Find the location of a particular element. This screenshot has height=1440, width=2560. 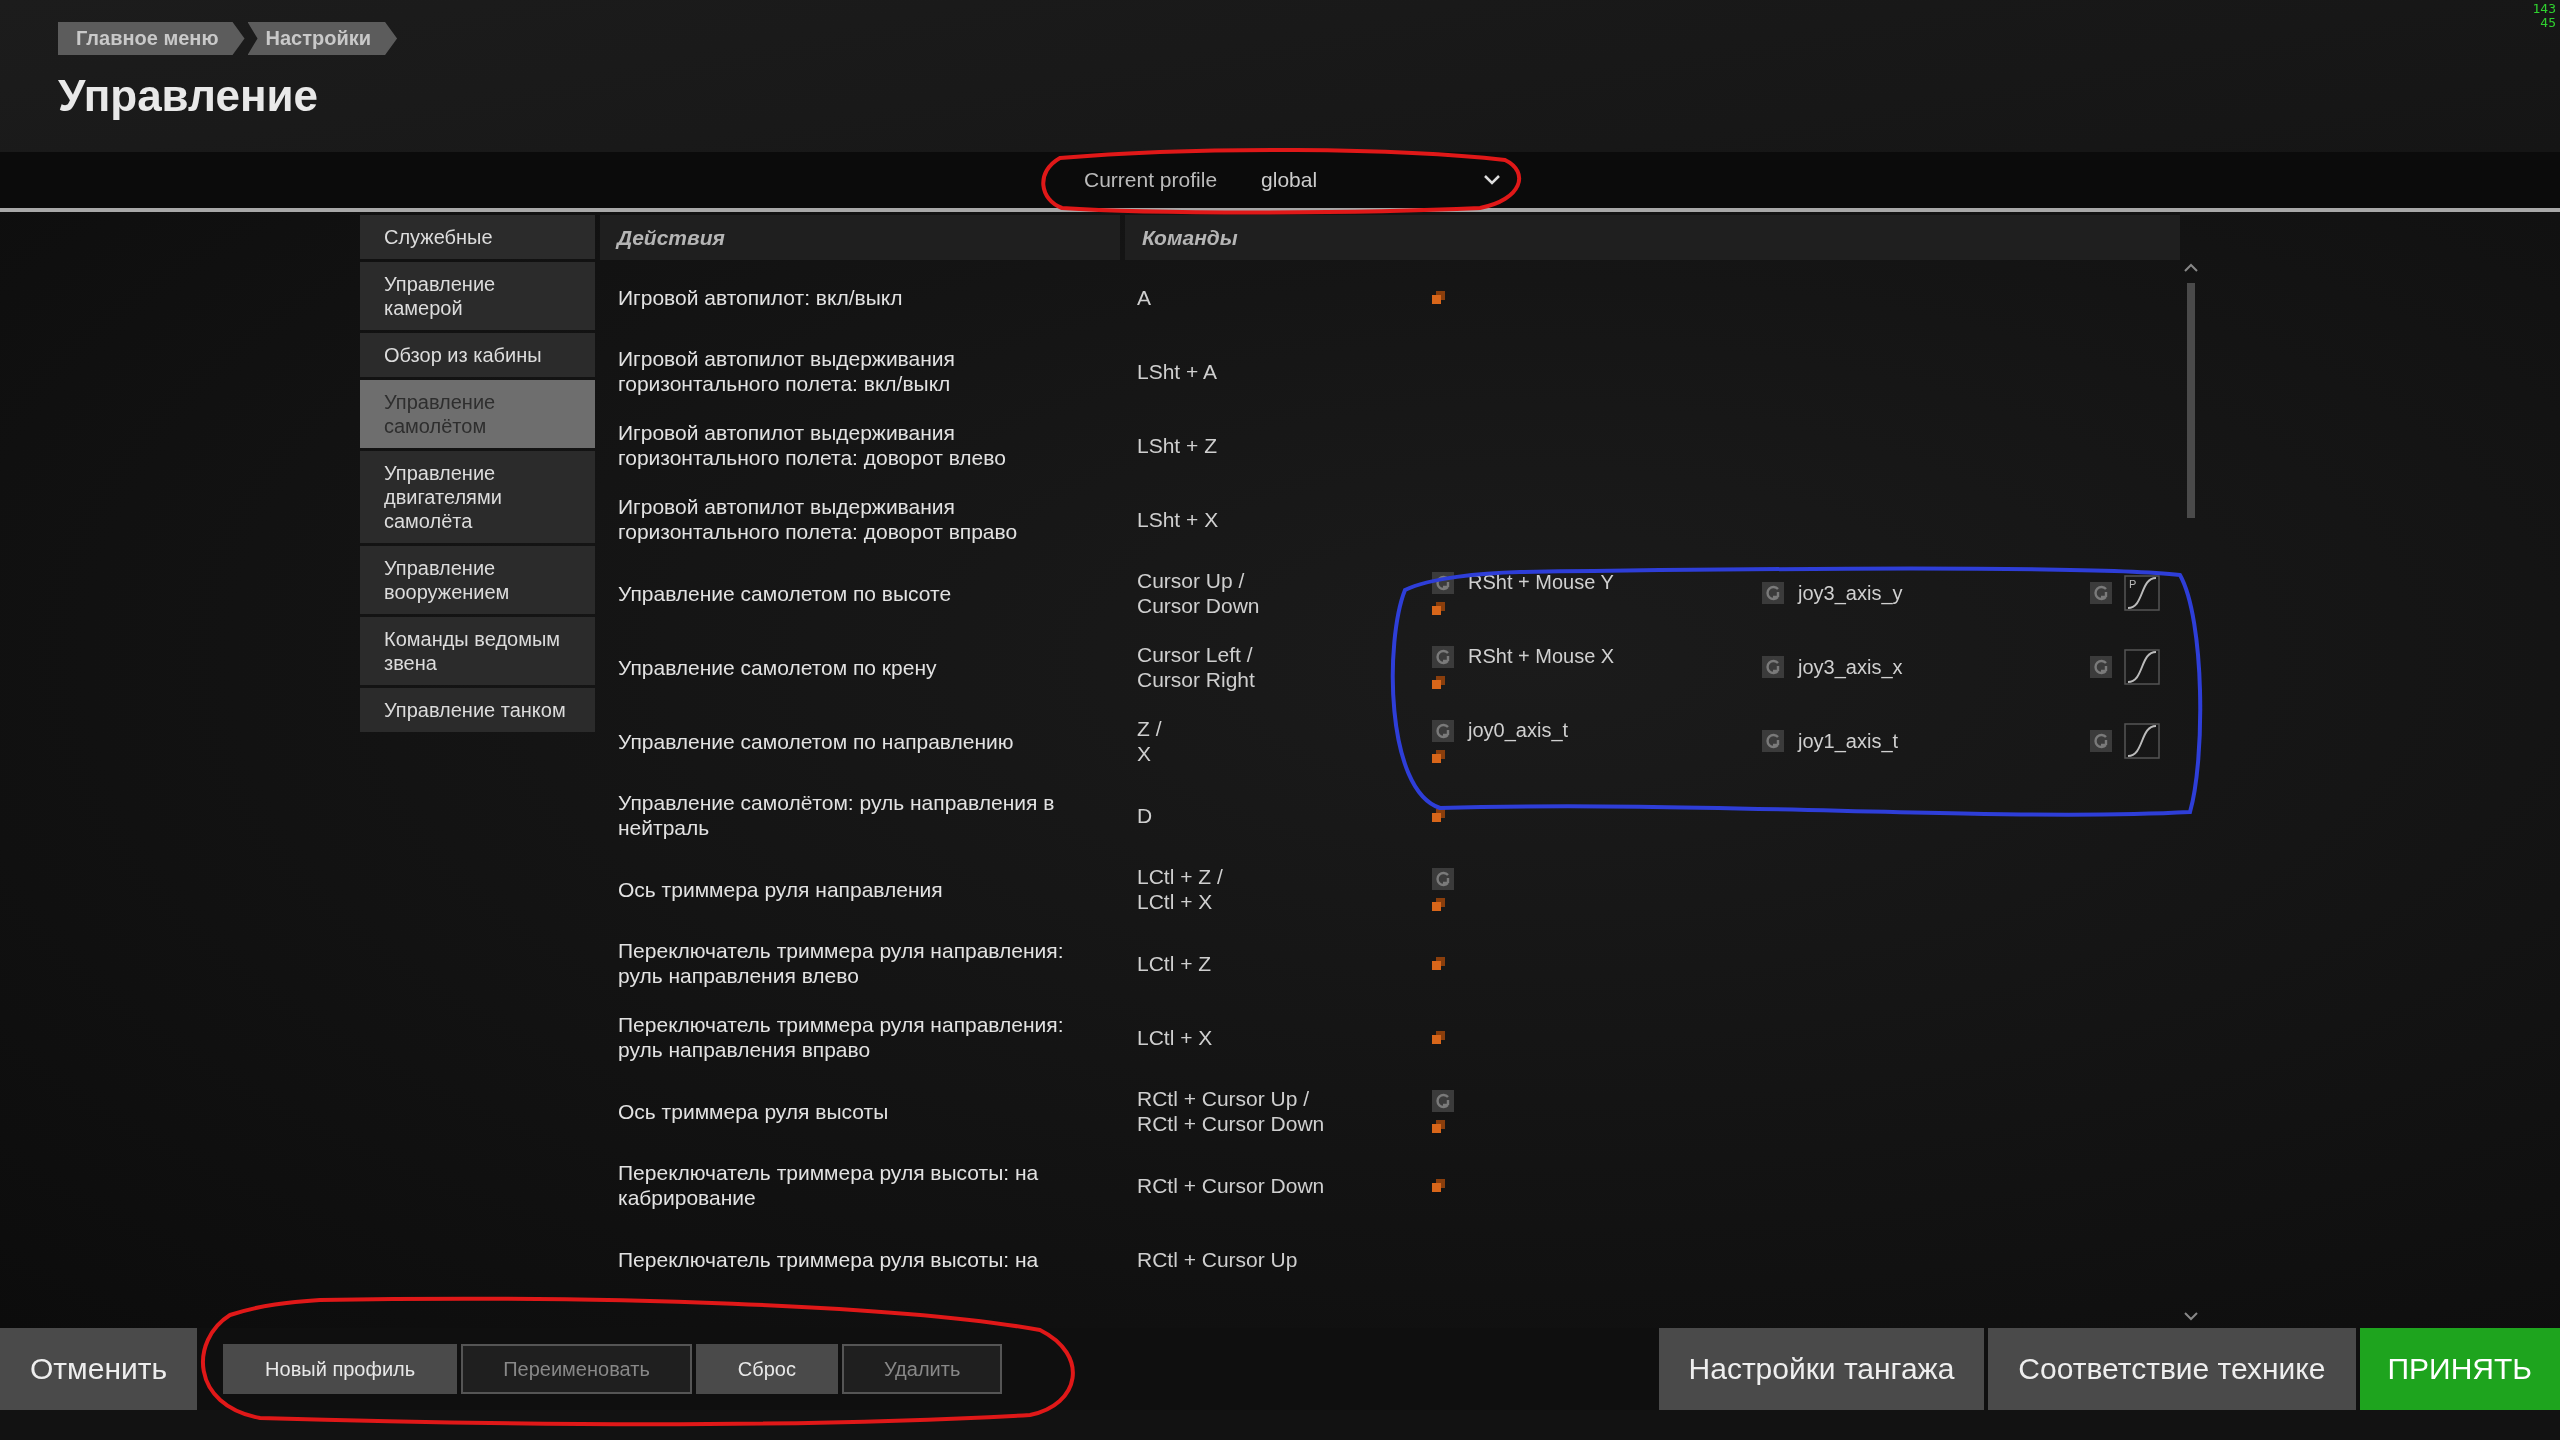

key-binding: A is located at coordinates (1270, 297).